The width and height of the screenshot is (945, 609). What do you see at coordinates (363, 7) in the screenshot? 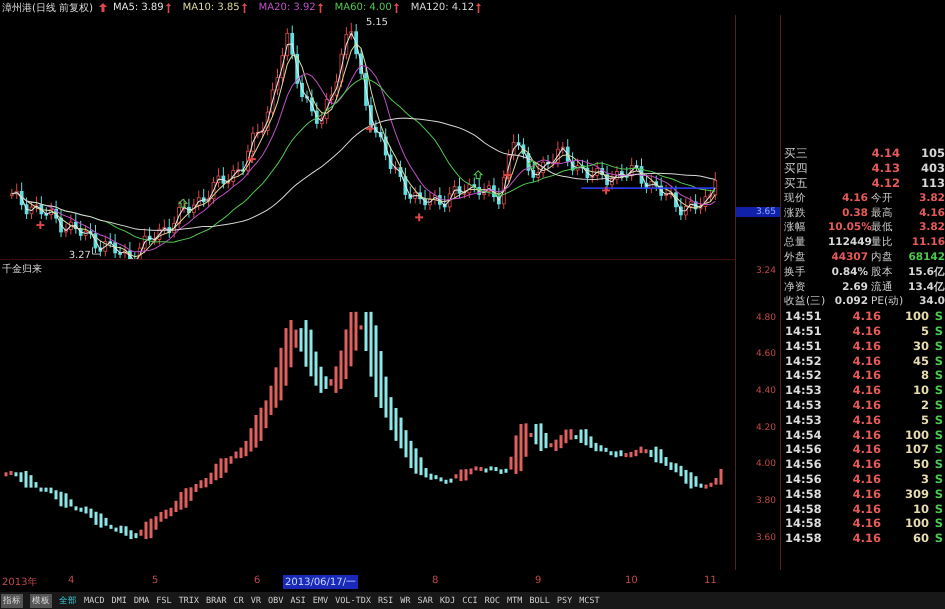
I see `moving-average-value: MA60: 4.00` at bounding box center [363, 7].